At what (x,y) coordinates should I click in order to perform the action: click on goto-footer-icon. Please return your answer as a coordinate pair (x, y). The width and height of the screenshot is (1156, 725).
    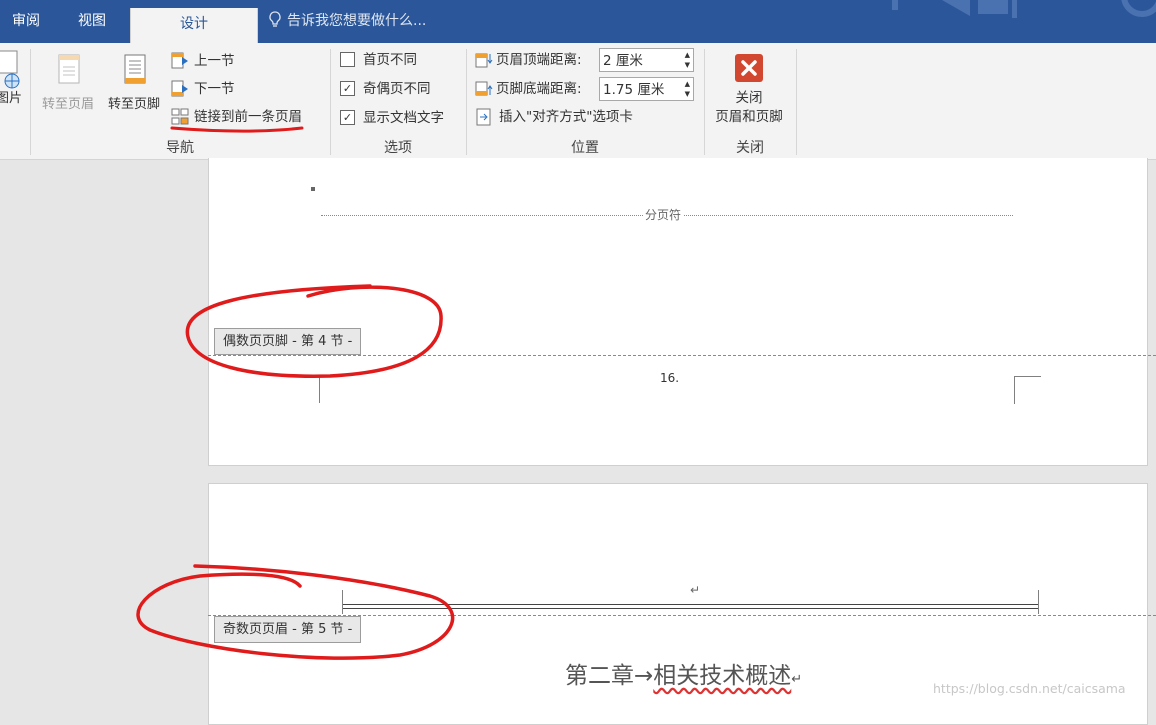
    Looking at the image, I should click on (135, 69).